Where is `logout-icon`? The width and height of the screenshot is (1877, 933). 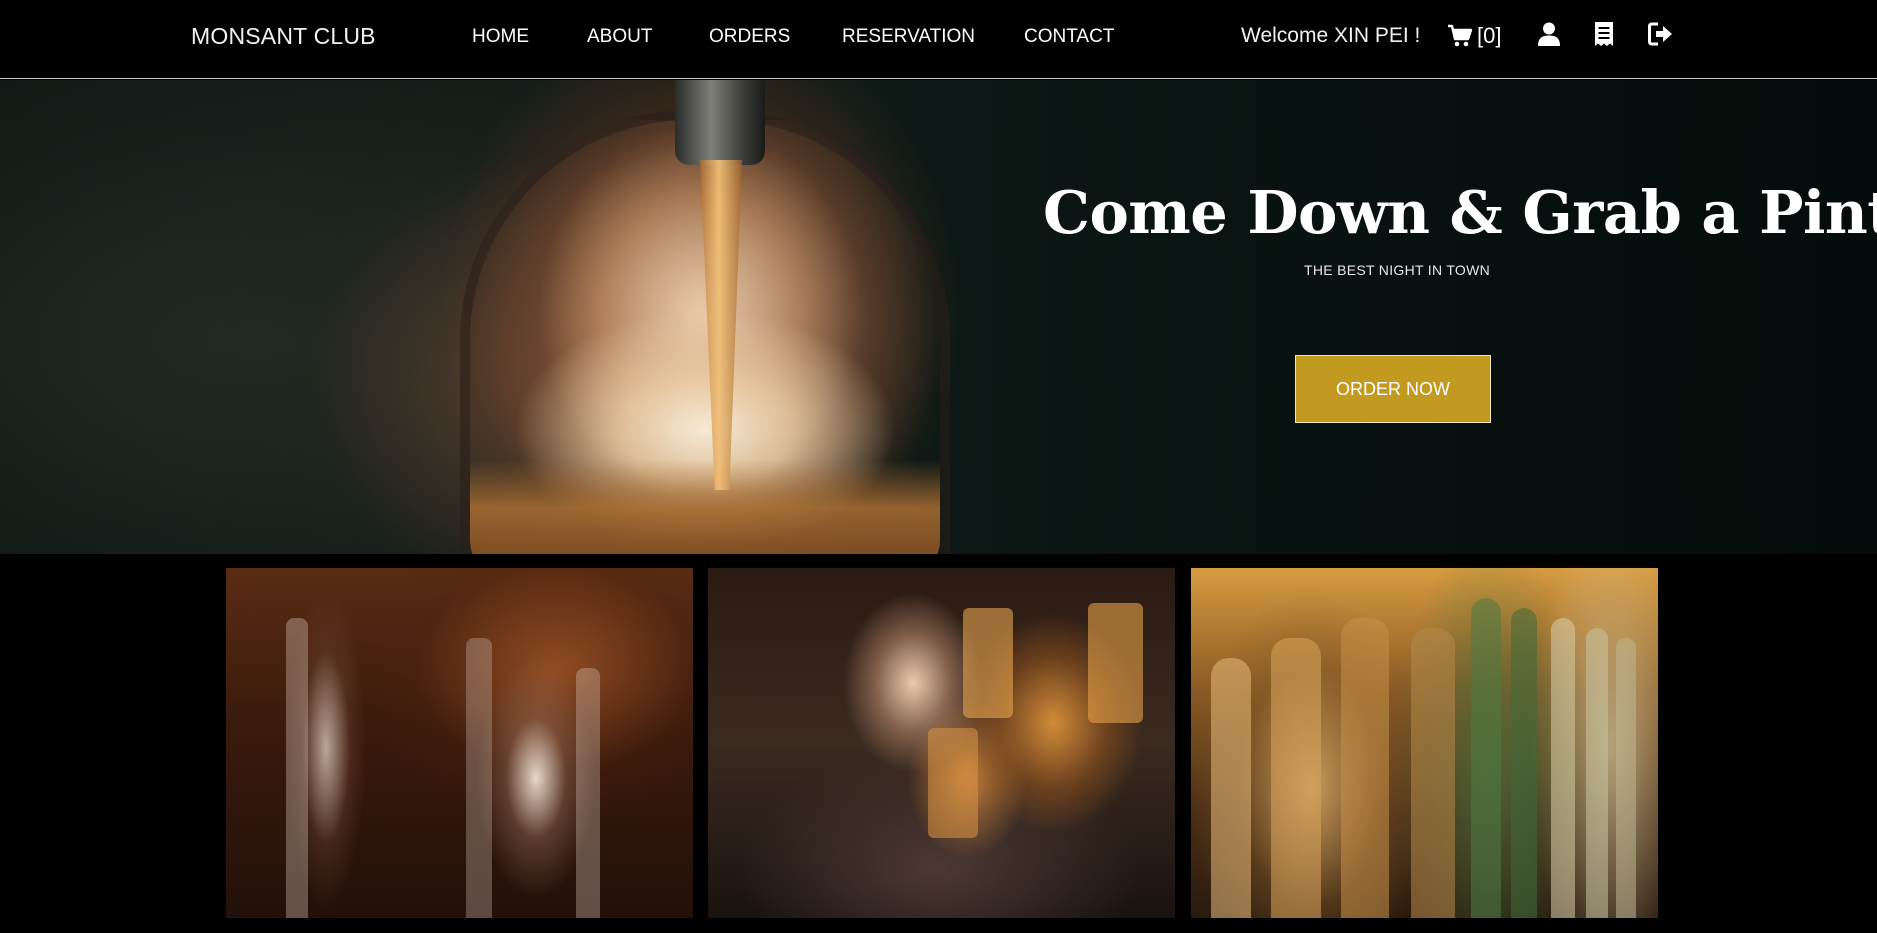
logout-icon is located at coordinates (1661, 36).